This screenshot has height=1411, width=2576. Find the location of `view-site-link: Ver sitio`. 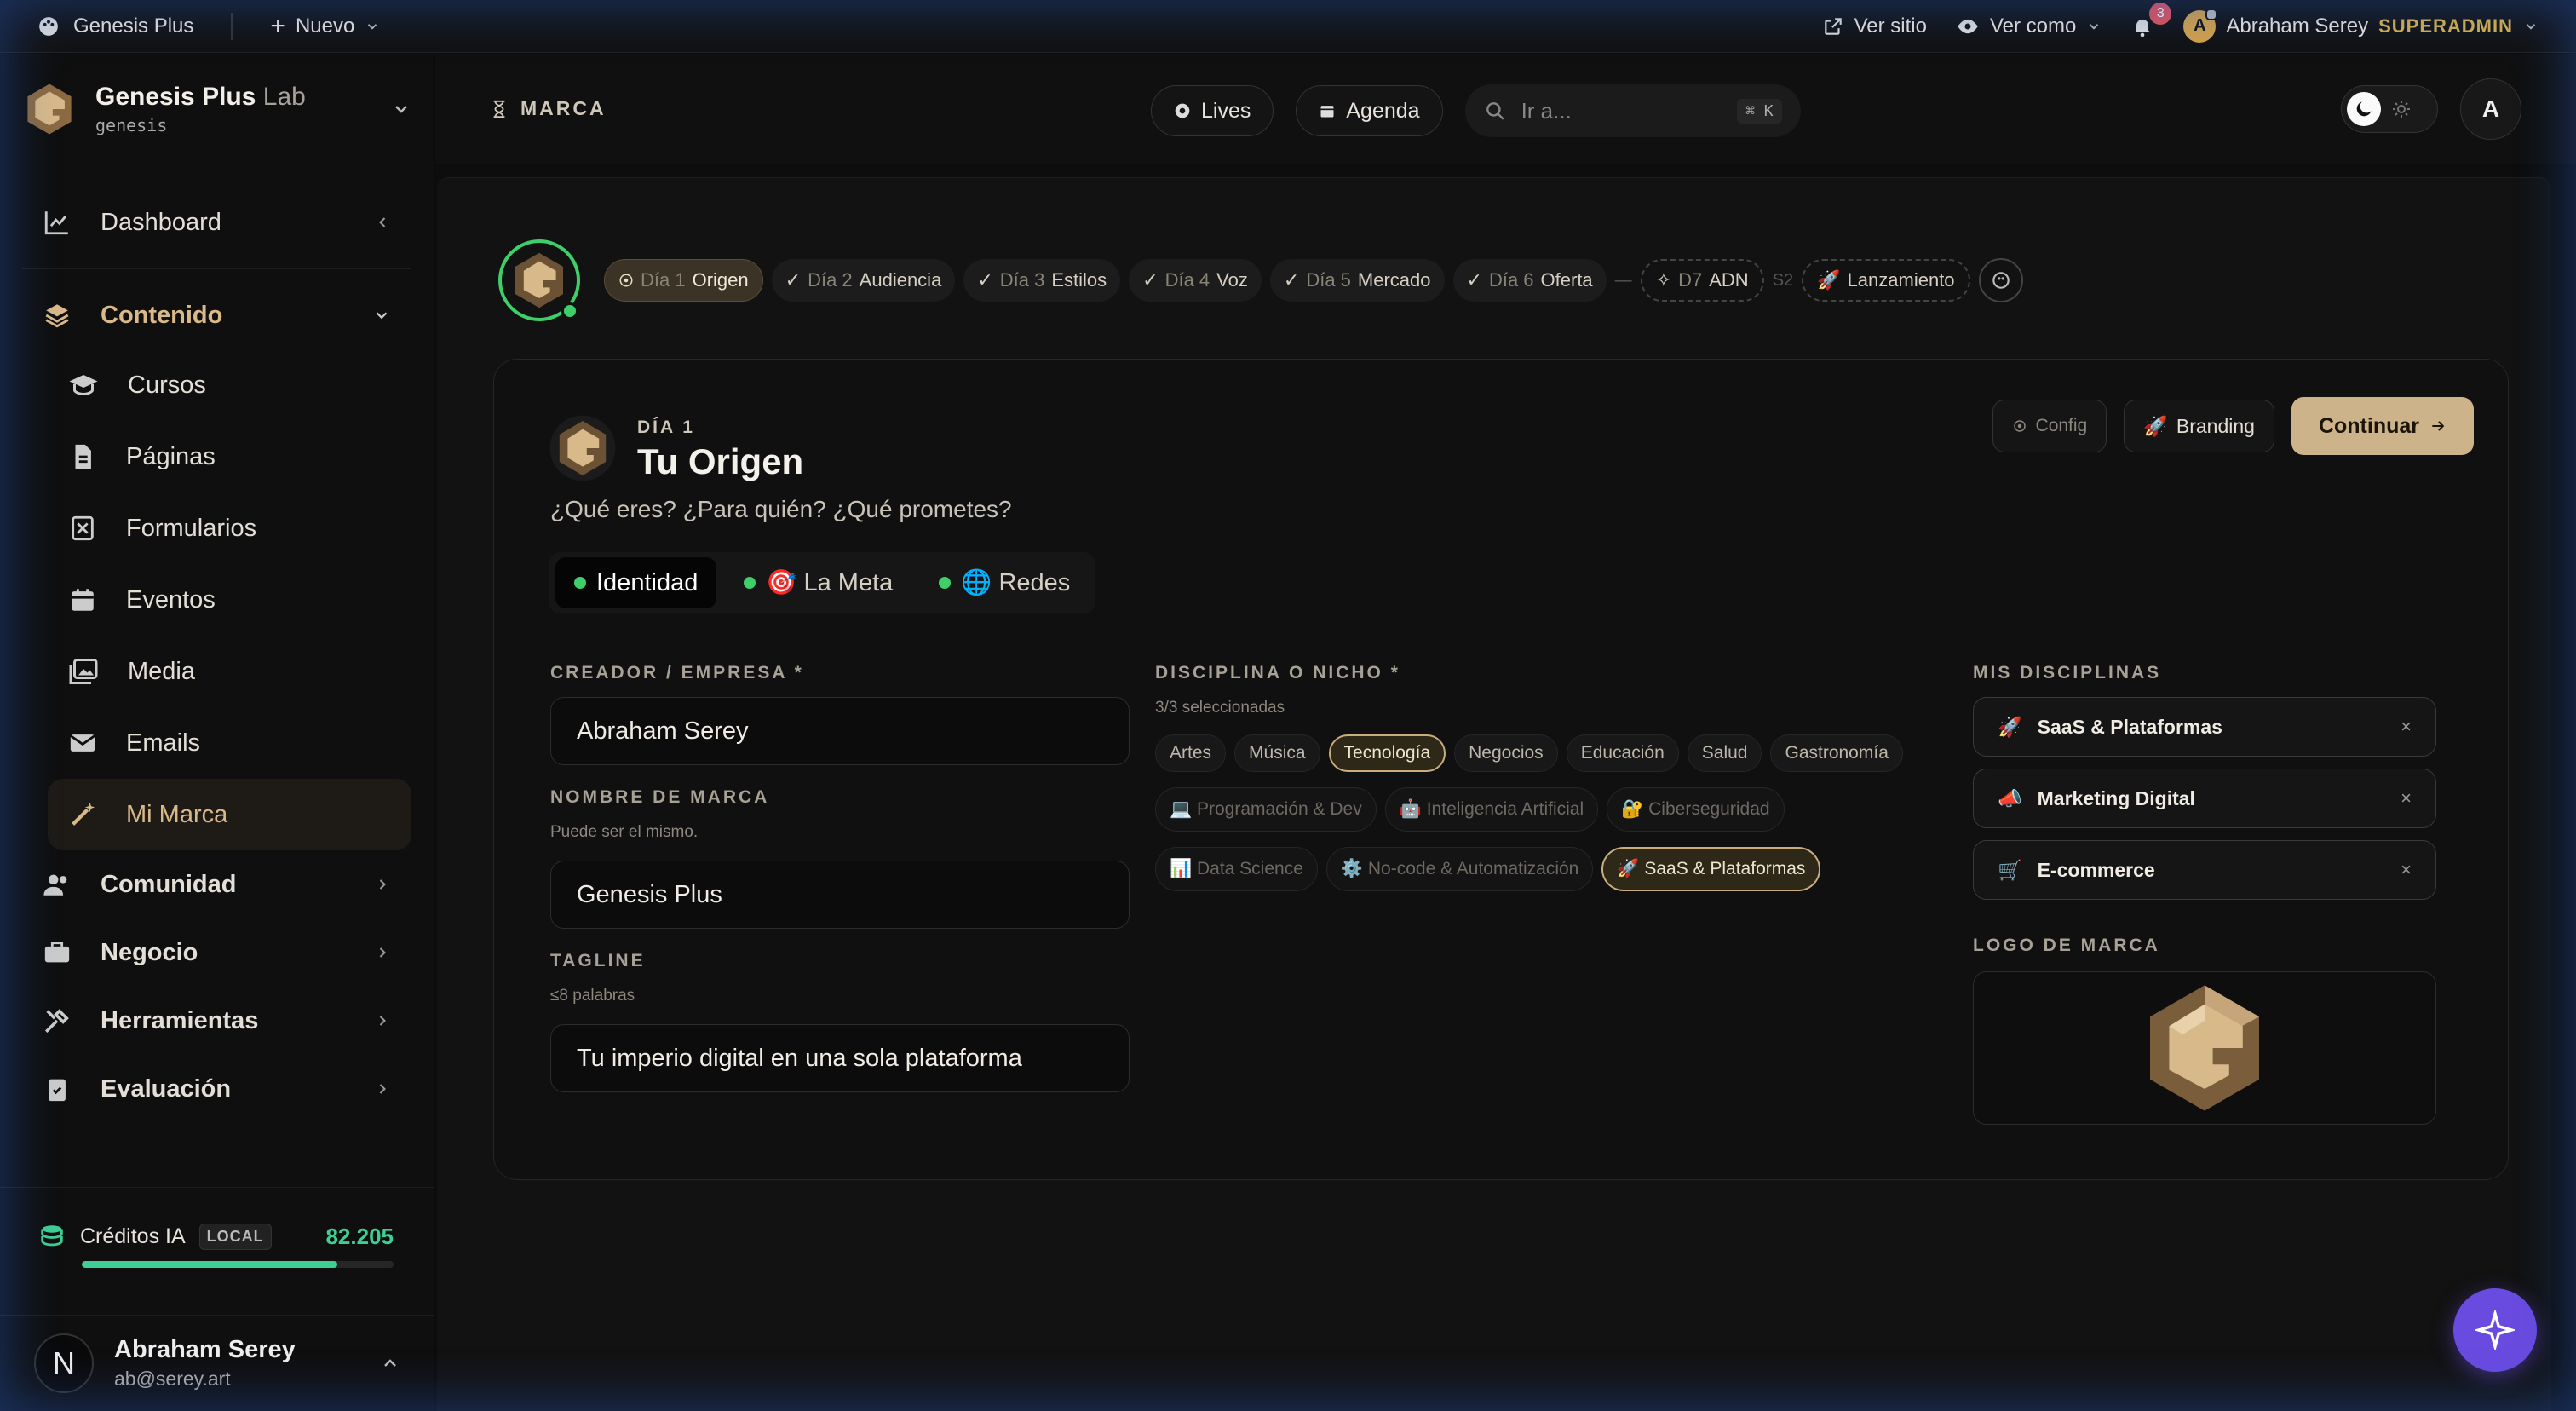

view-site-link: Ver sitio is located at coordinates (1874, 26).